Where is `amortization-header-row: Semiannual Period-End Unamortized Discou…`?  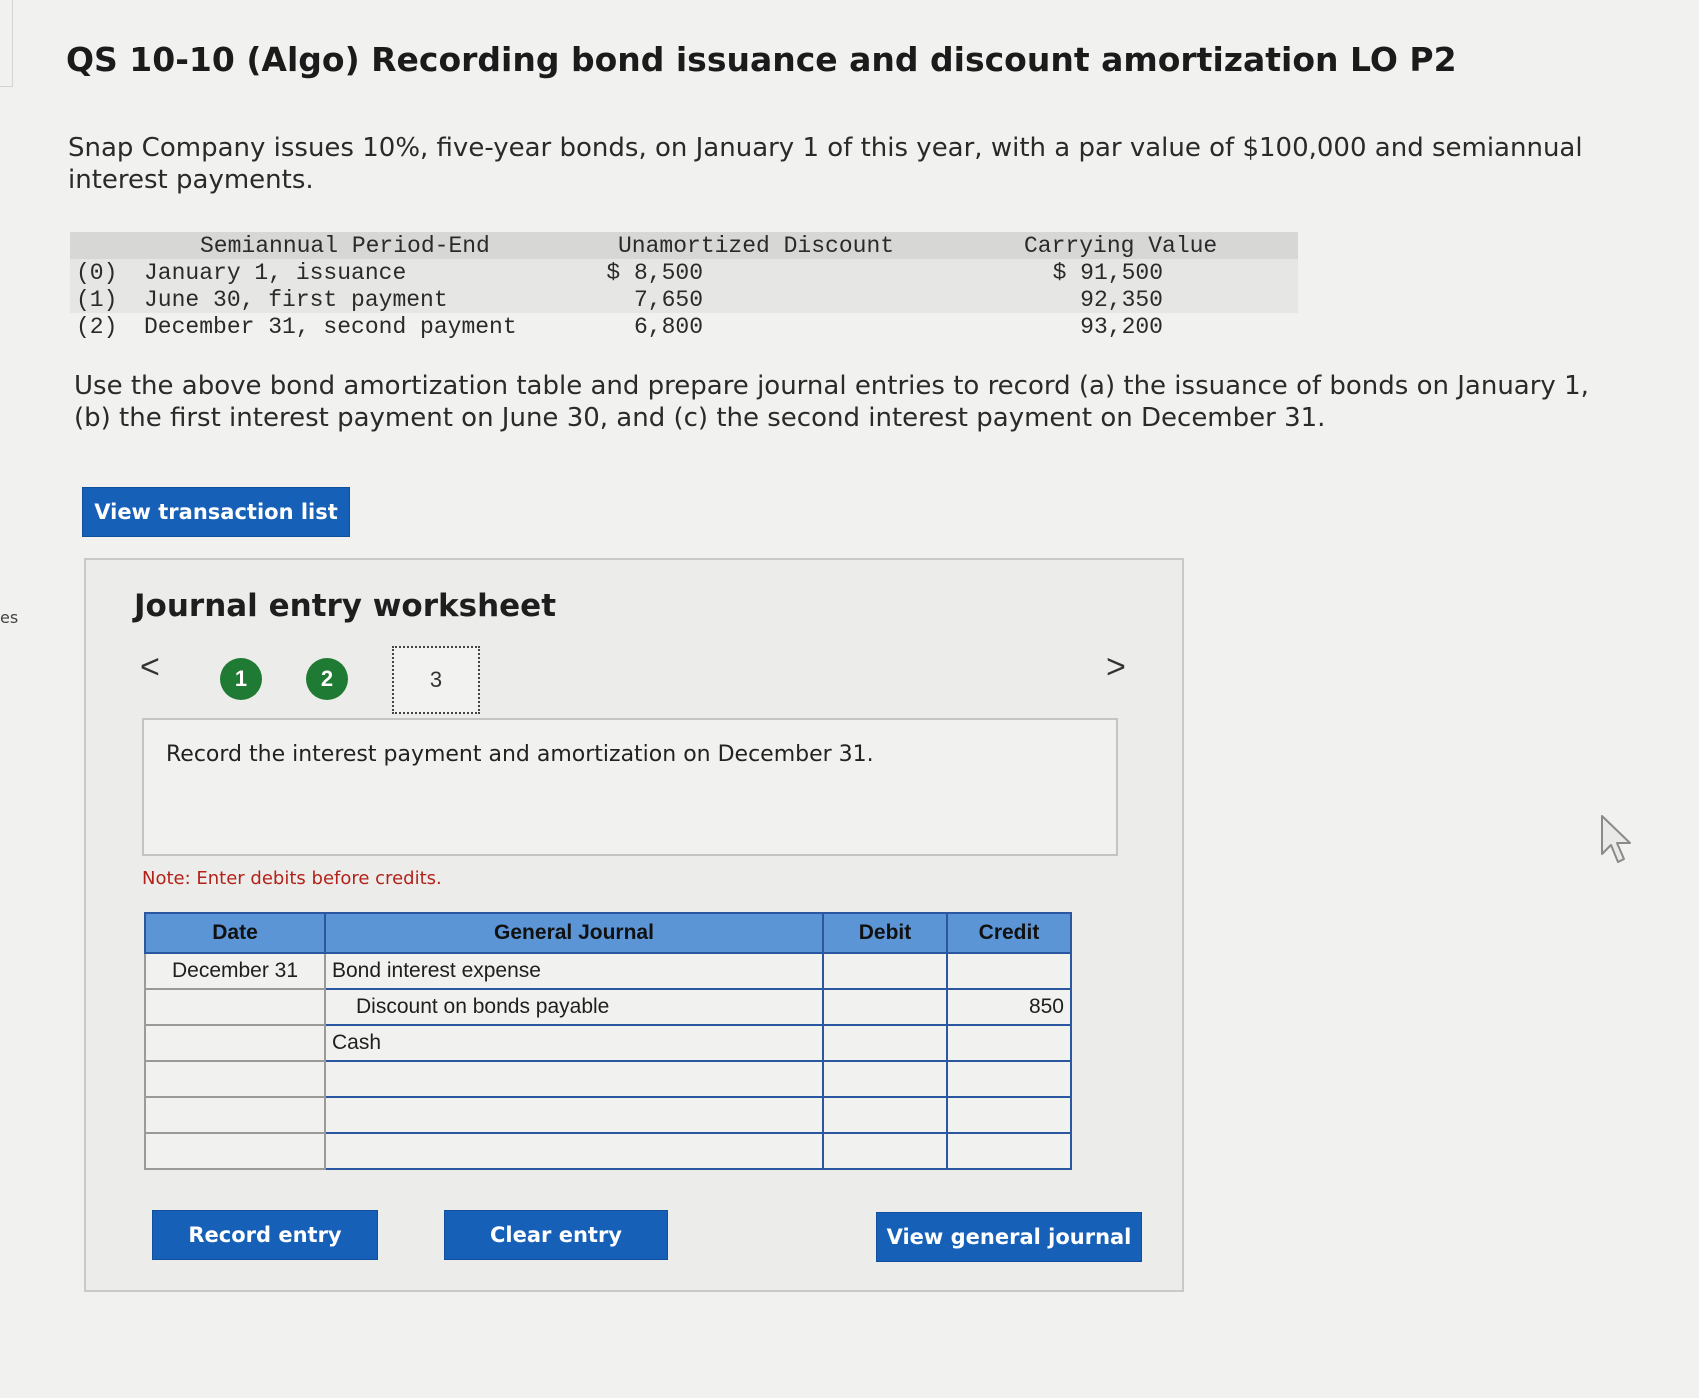
amortization-header-row: Semiannual Period-End Unamortized Discou… is located at coordinates (684, 245).